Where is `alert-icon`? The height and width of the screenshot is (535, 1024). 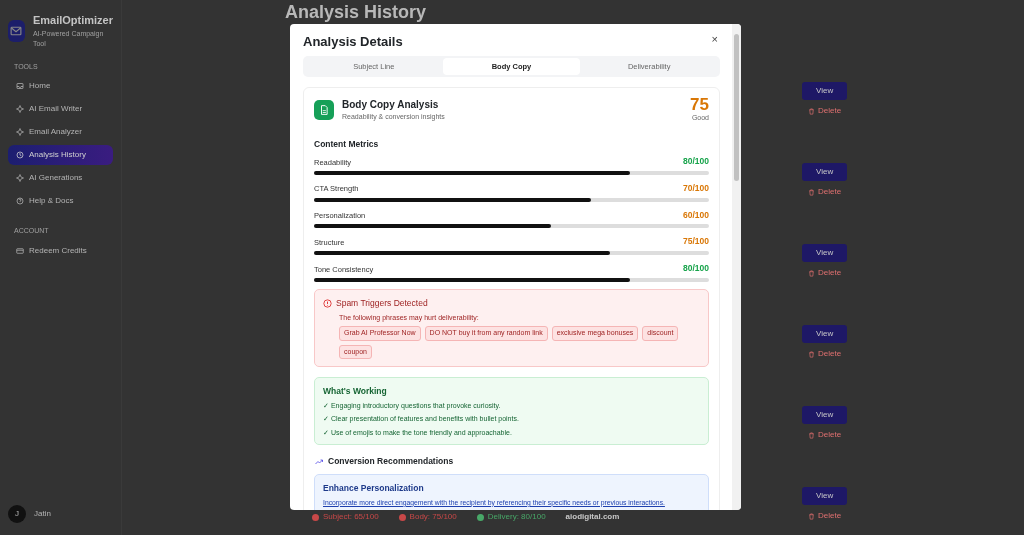 alert-icon is located at coordinates (327, 303).